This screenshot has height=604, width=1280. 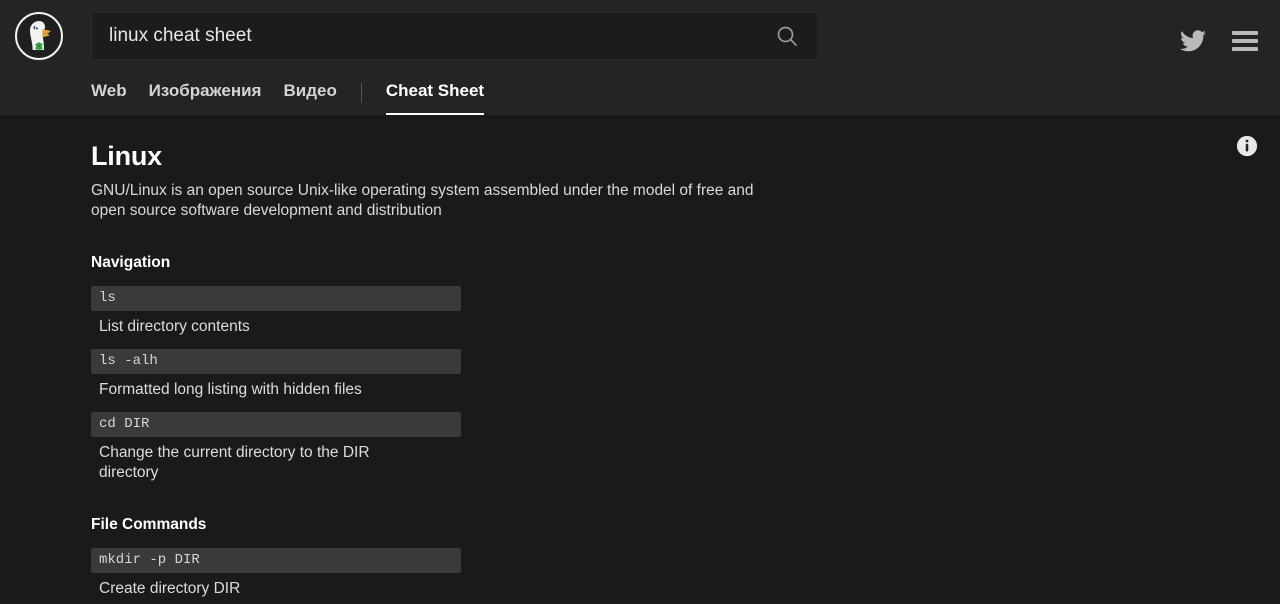 What do you see at coordinates (276, 560) in the screenshot?
I see `command-text: mkdir -p DIR` at bounding box center [276, 560].